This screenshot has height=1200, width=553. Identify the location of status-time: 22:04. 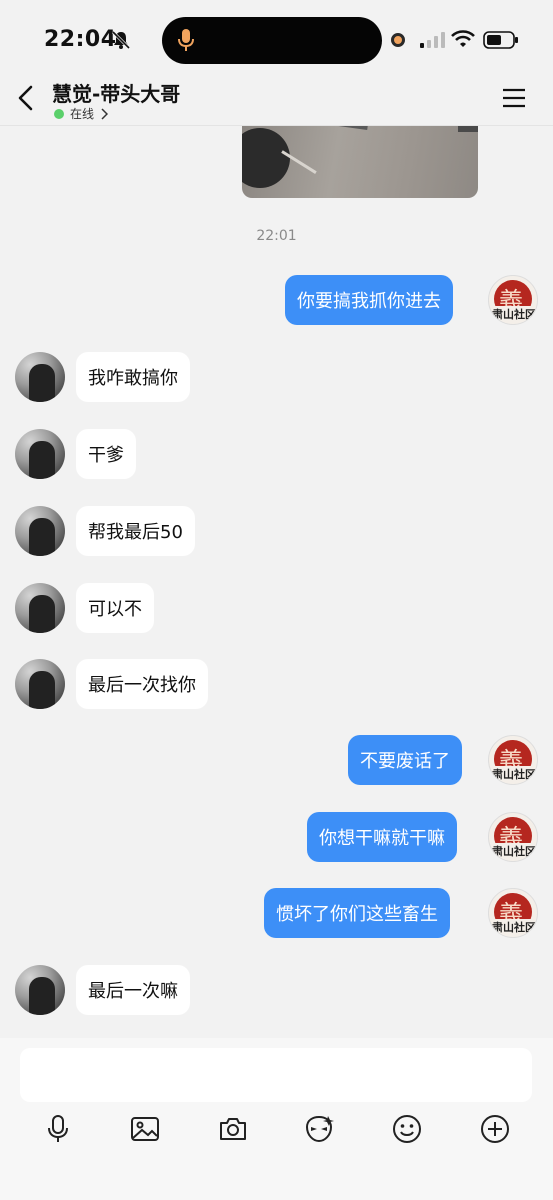
(80, 39).